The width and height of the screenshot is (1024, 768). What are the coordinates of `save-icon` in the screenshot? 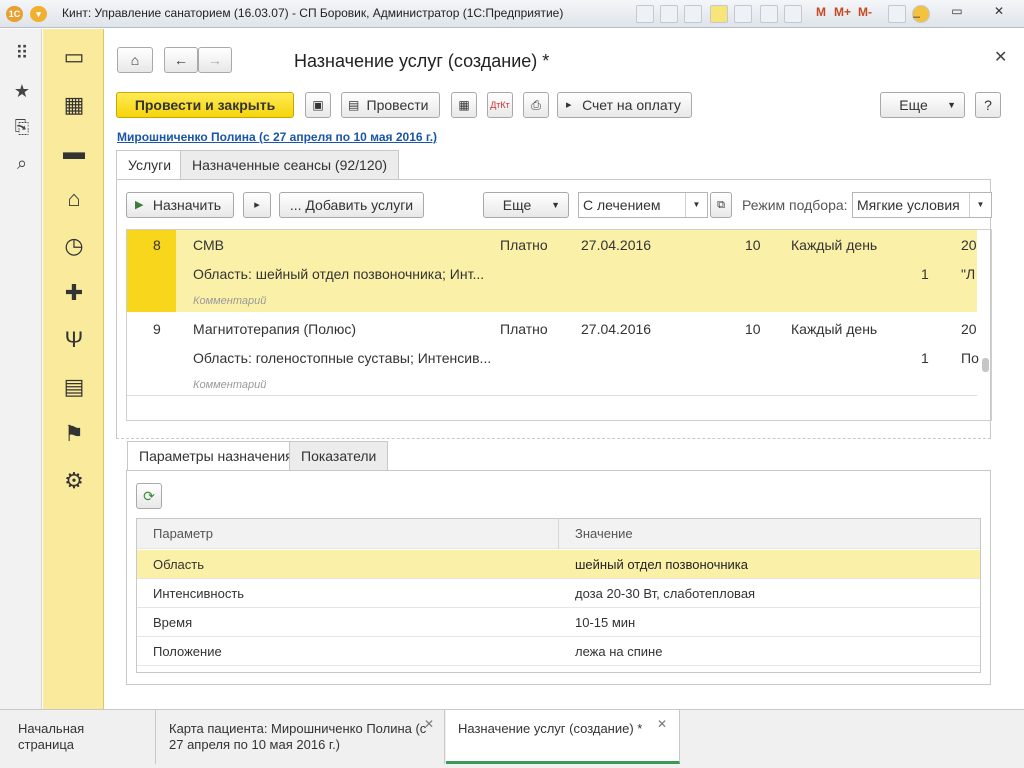 It's located at (645, 14).